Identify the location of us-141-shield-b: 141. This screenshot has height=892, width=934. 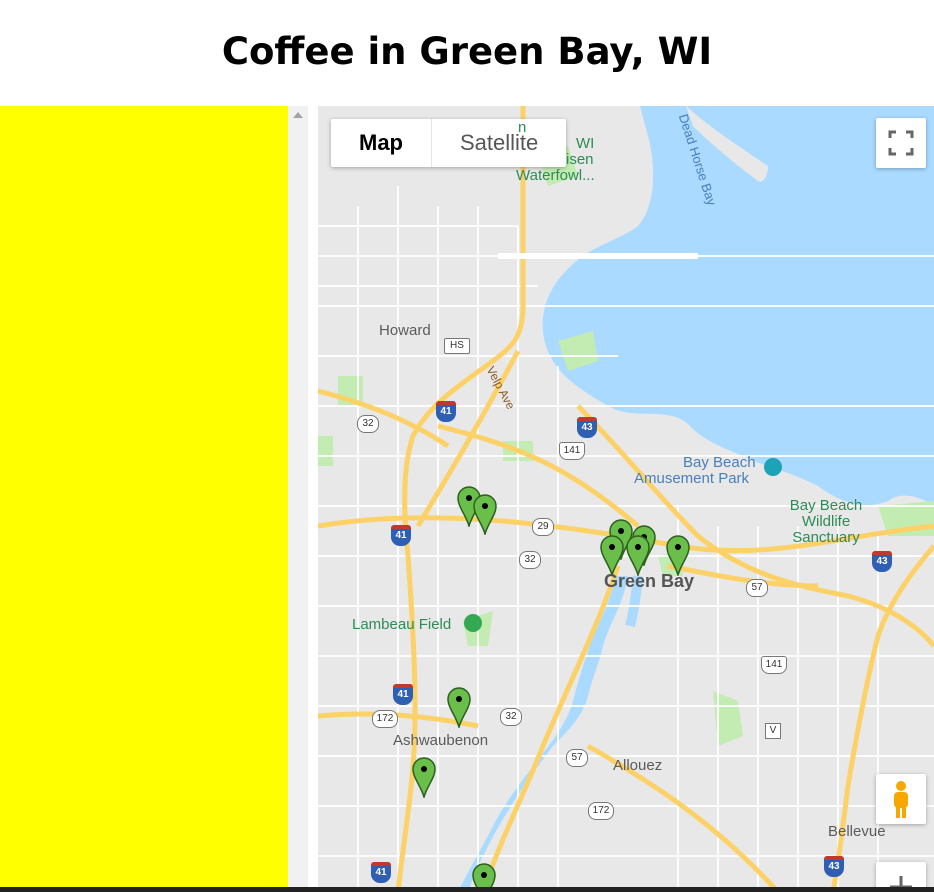
(774, 665).